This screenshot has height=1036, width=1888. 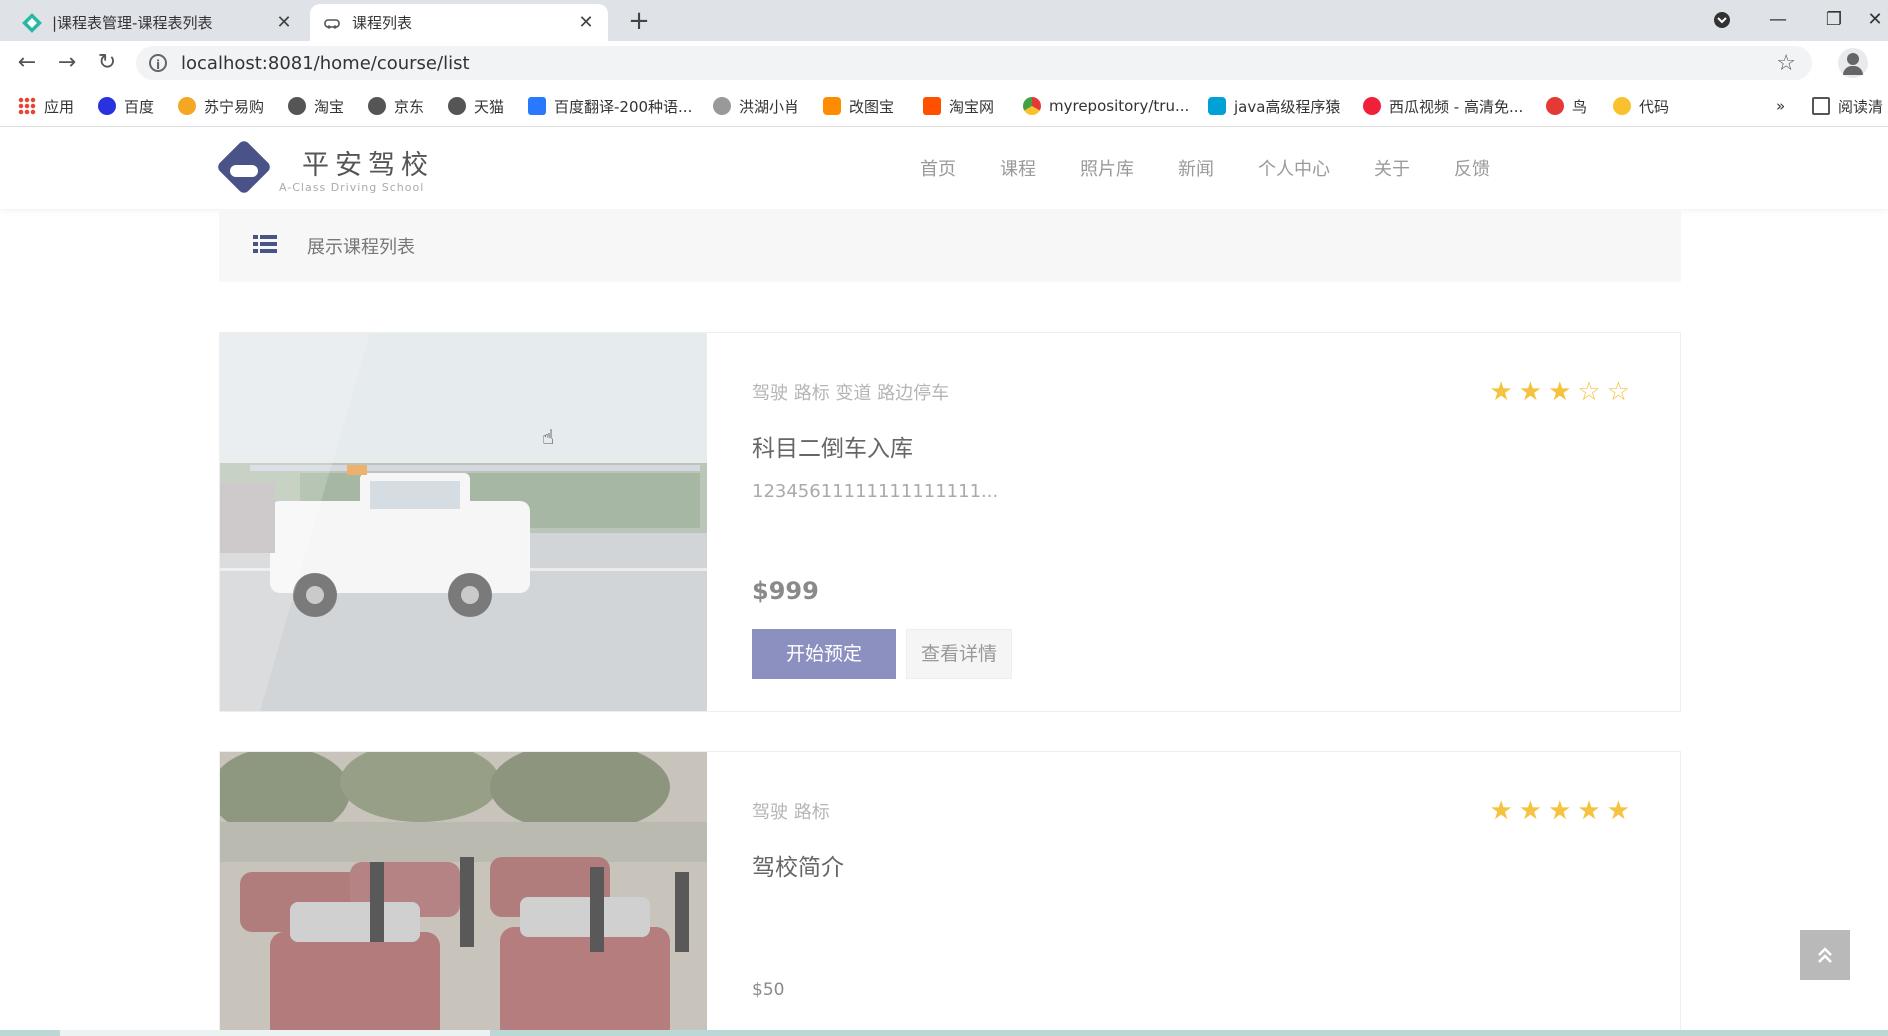 I want to click on minimize-button: —, so click(x=1778, y=20).